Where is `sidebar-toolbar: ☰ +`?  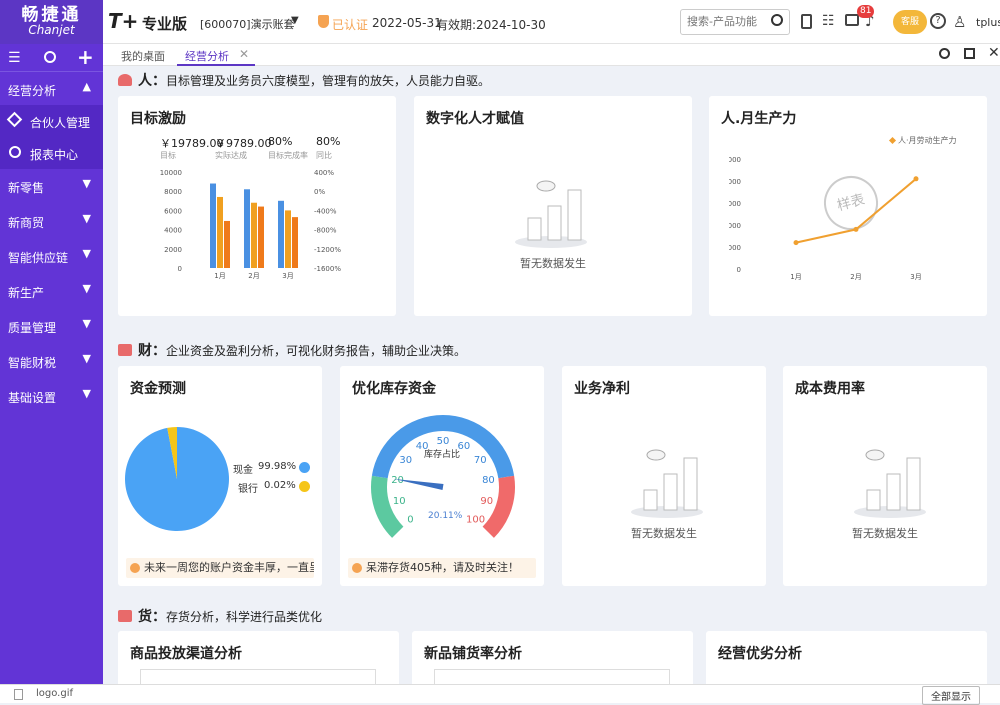 sidebar-toolbar: ☰ + is located at coordinates (51, 58).